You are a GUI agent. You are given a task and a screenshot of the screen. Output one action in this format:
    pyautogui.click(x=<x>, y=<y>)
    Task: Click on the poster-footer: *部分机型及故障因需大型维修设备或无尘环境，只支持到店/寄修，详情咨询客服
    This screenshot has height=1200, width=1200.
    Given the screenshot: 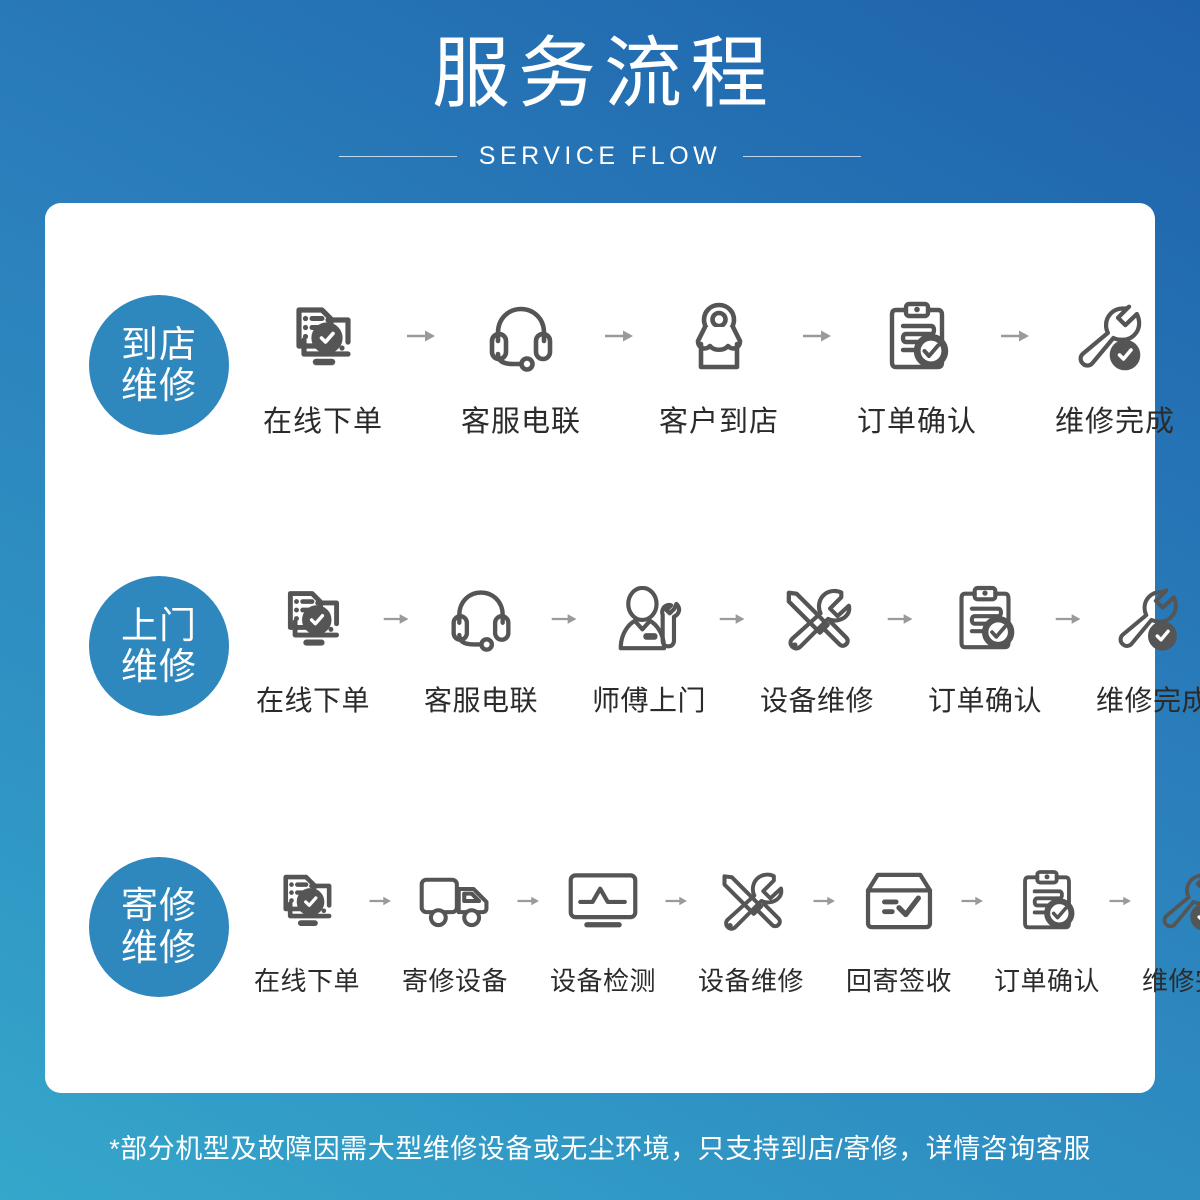 What is the action you would take?
    pyautogui.click(x=600, y=1146)
    